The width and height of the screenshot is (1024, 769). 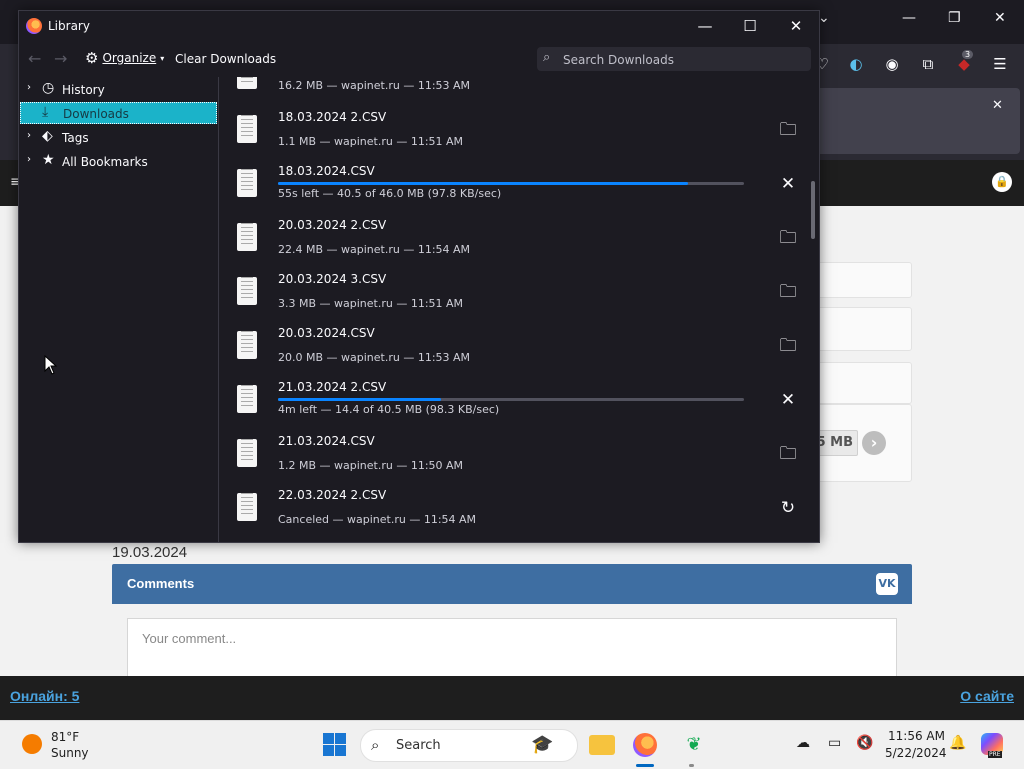 I want to click on taskbar-search: ⌕ Search 🎓, so click(x=469, y=745).